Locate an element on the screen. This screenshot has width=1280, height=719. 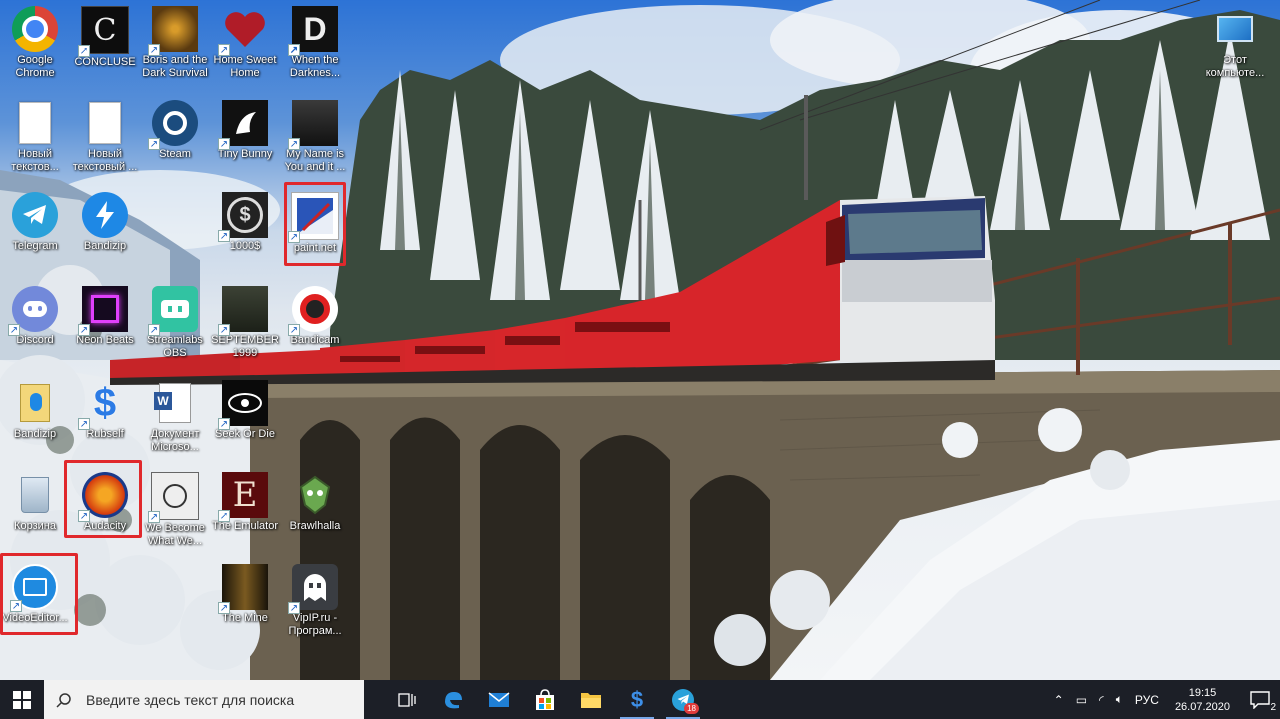
volume-icon: 🔈︎ is located at coordinates (1119, 699).